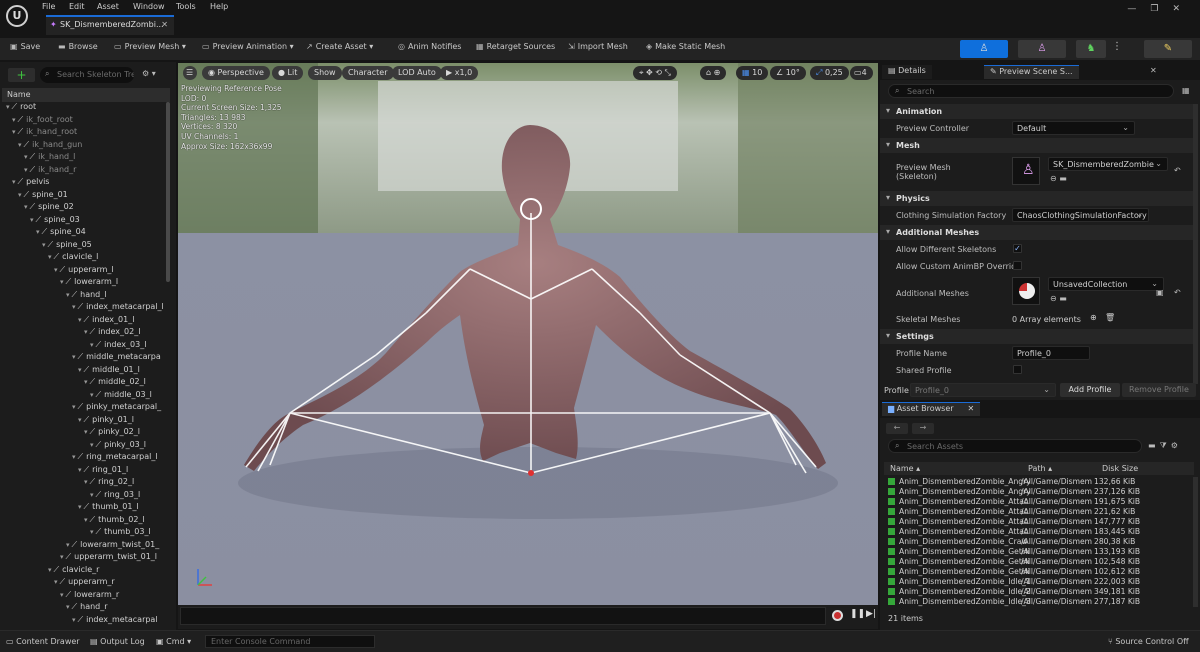  What do you see at coordinates (1036, 232) in the screenshot?
I see `section-additional-meshes: Additional Meshes` at bounding box center [1036, 232].